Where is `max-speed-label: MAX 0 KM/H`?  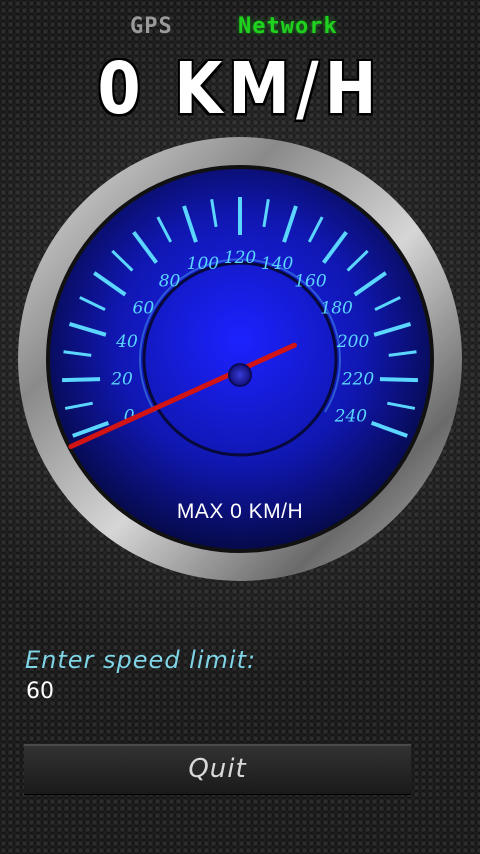 max-speed-label: MAX 0 KM/H is located at coordinates (240, 511).